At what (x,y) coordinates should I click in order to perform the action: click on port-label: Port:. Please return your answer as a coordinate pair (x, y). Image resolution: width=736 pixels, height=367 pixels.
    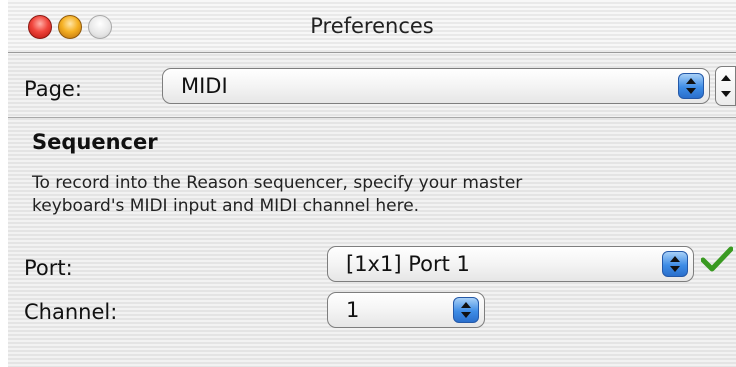
    Looking at the image, I should click on (48, 268).